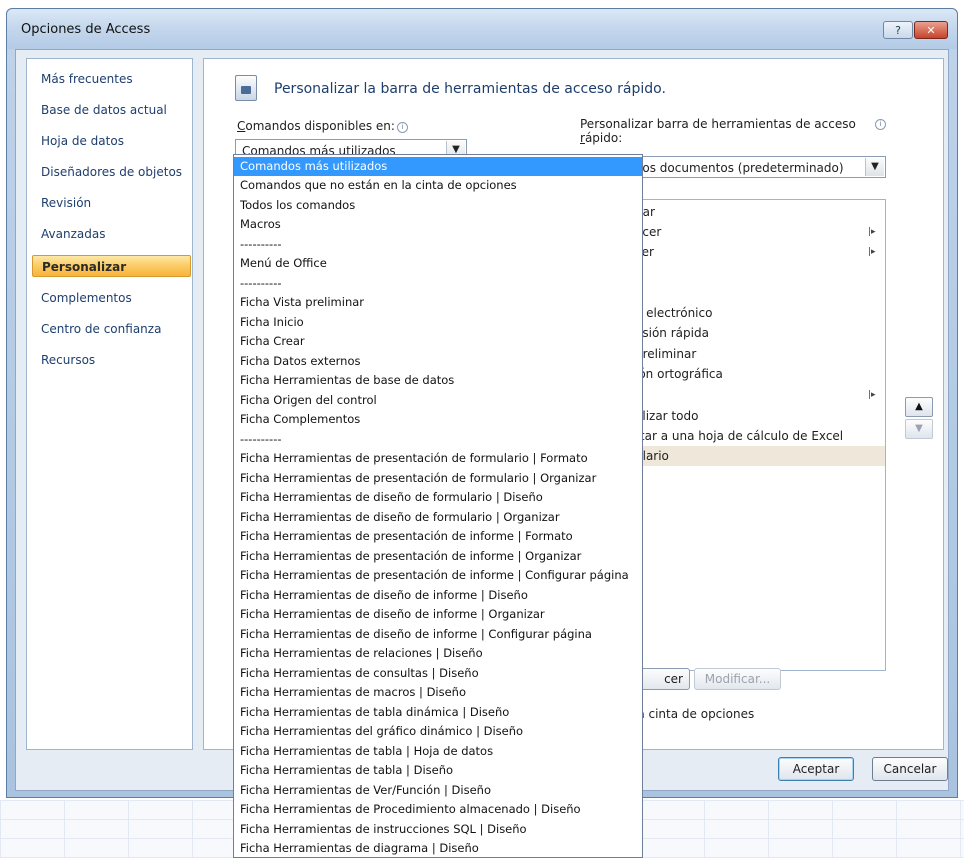 The height and width of the screenshot is (858, 964). I want to click on nav-item-centro-de-confianza: Centro de confianza, so click(101, 329).